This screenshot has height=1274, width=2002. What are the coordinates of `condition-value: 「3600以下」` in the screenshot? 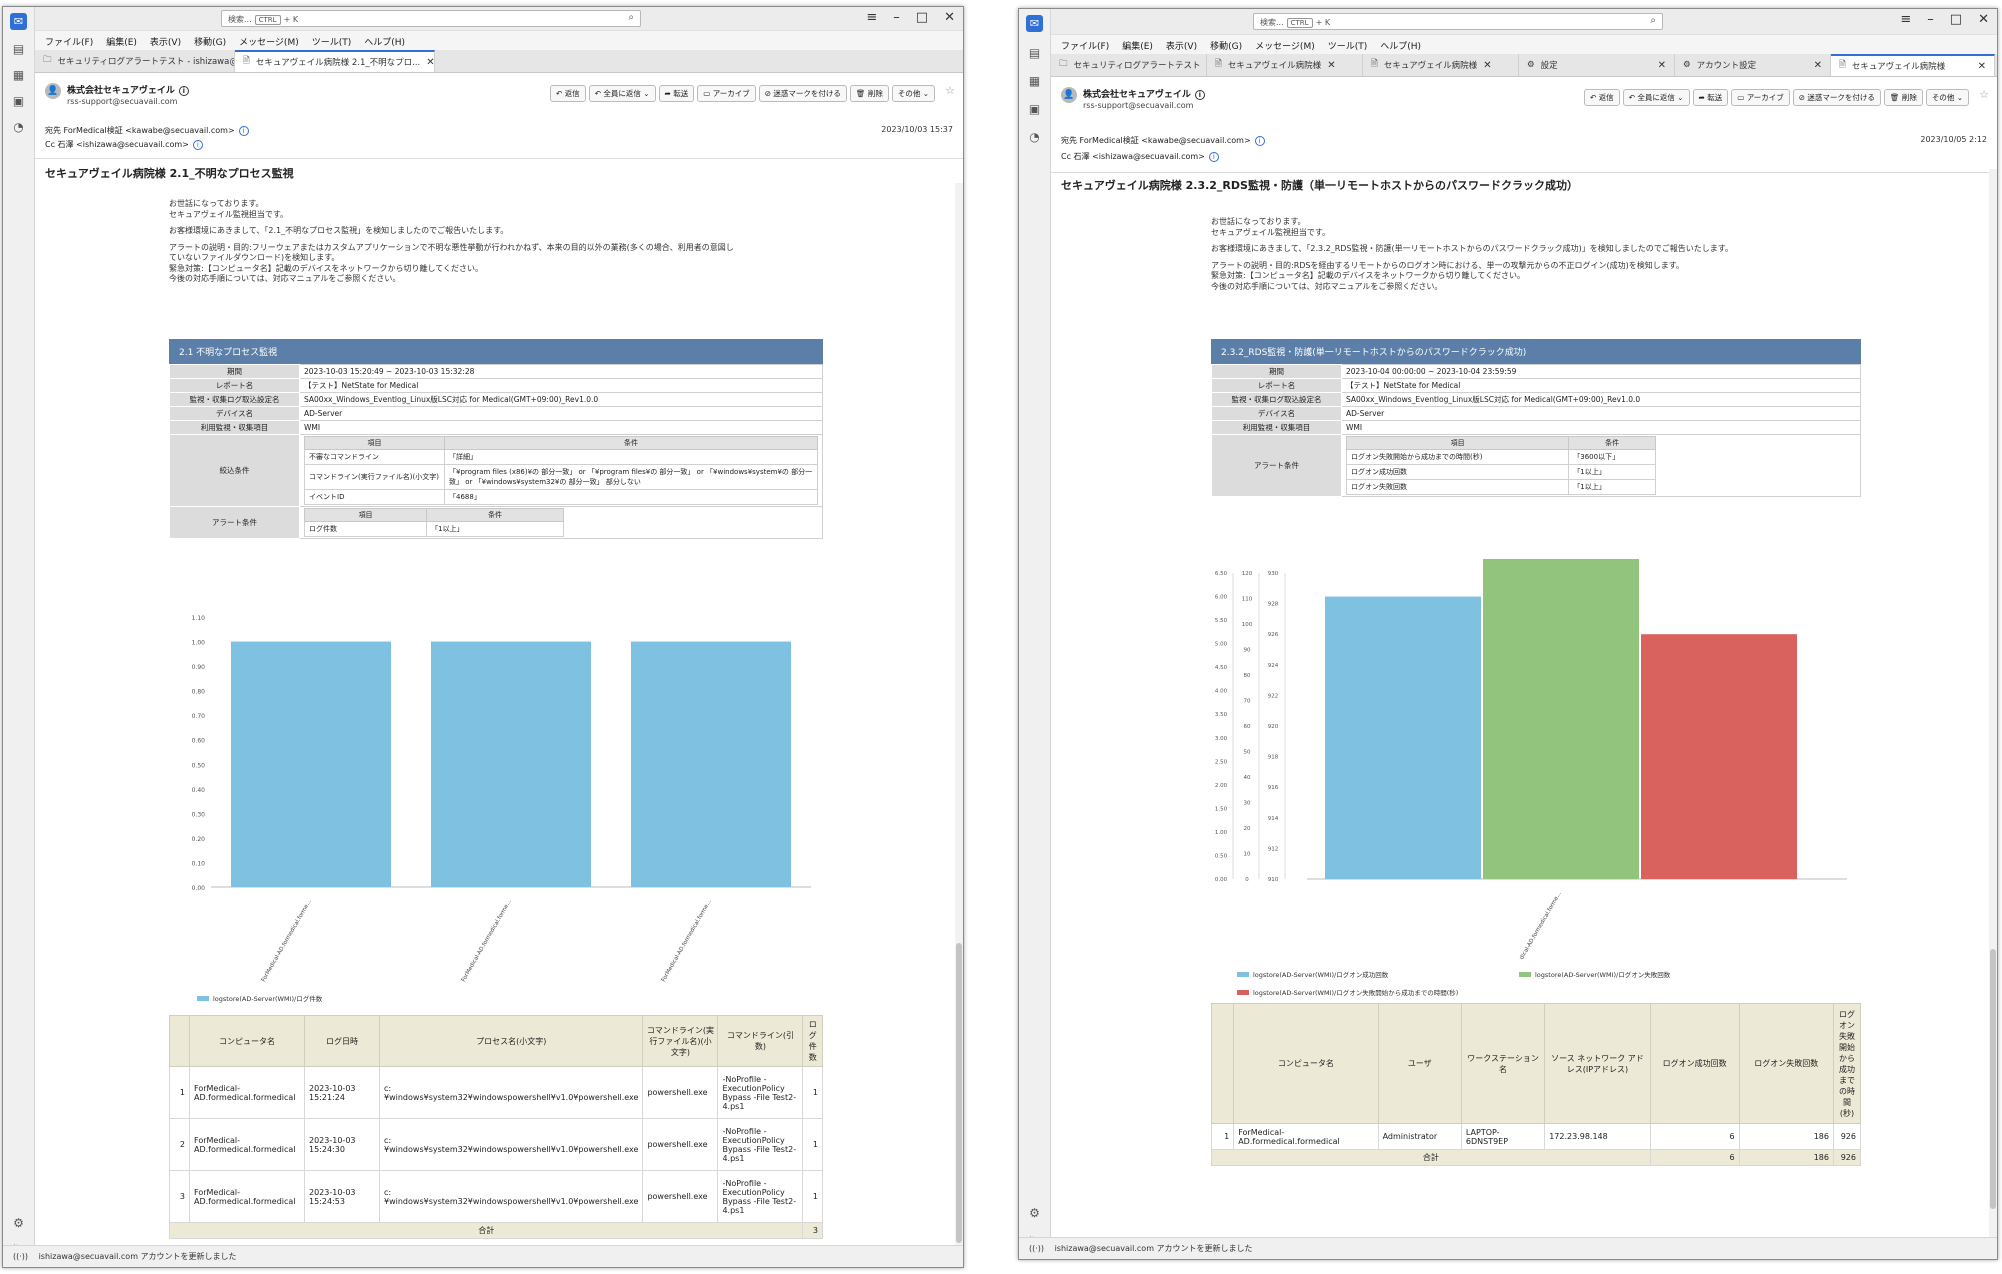 It's located at (1612, 457).